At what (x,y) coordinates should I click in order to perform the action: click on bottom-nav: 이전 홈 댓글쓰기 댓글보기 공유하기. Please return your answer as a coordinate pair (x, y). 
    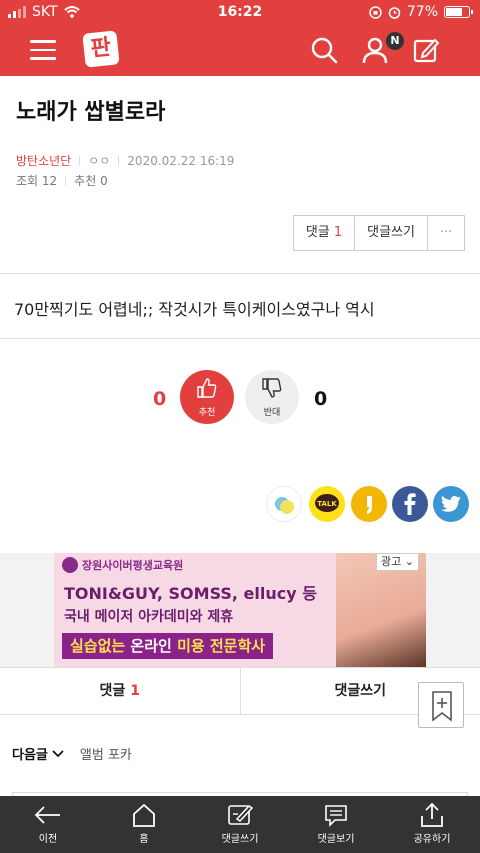
    Looking at the image, I should click on (240, 824).